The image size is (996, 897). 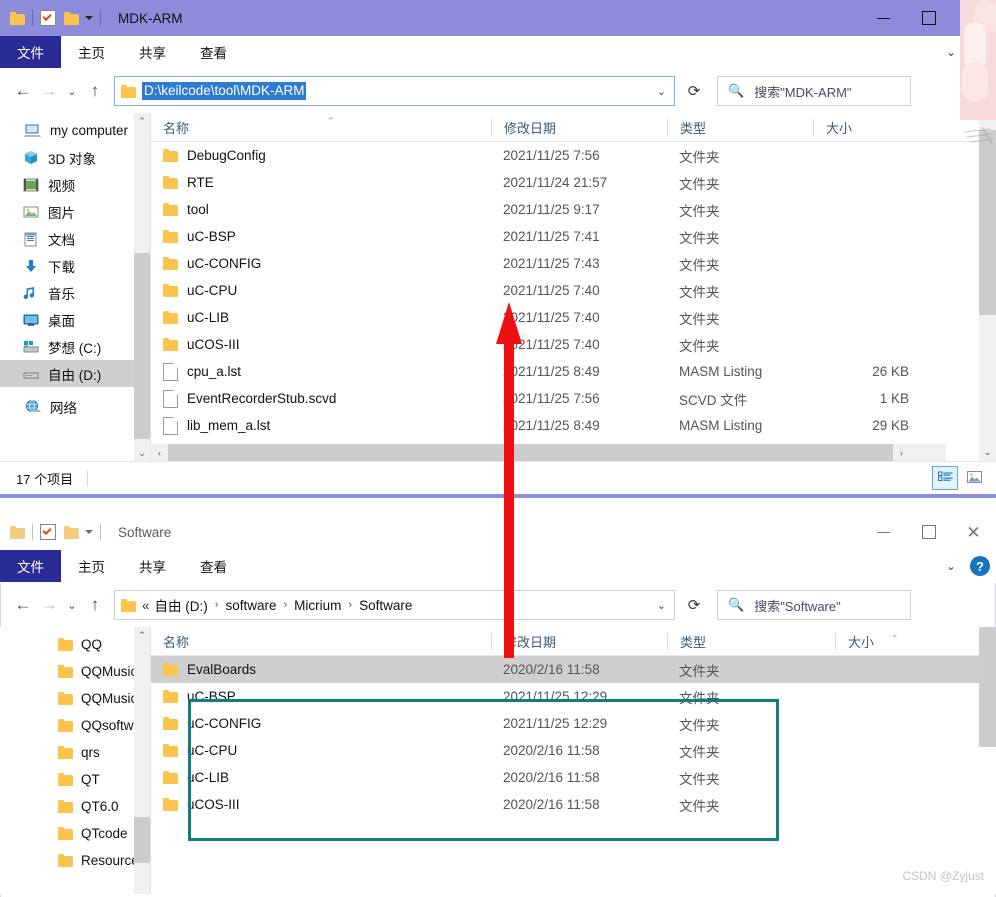 I want to click on details-view-icon, so click(x=945, y=478).